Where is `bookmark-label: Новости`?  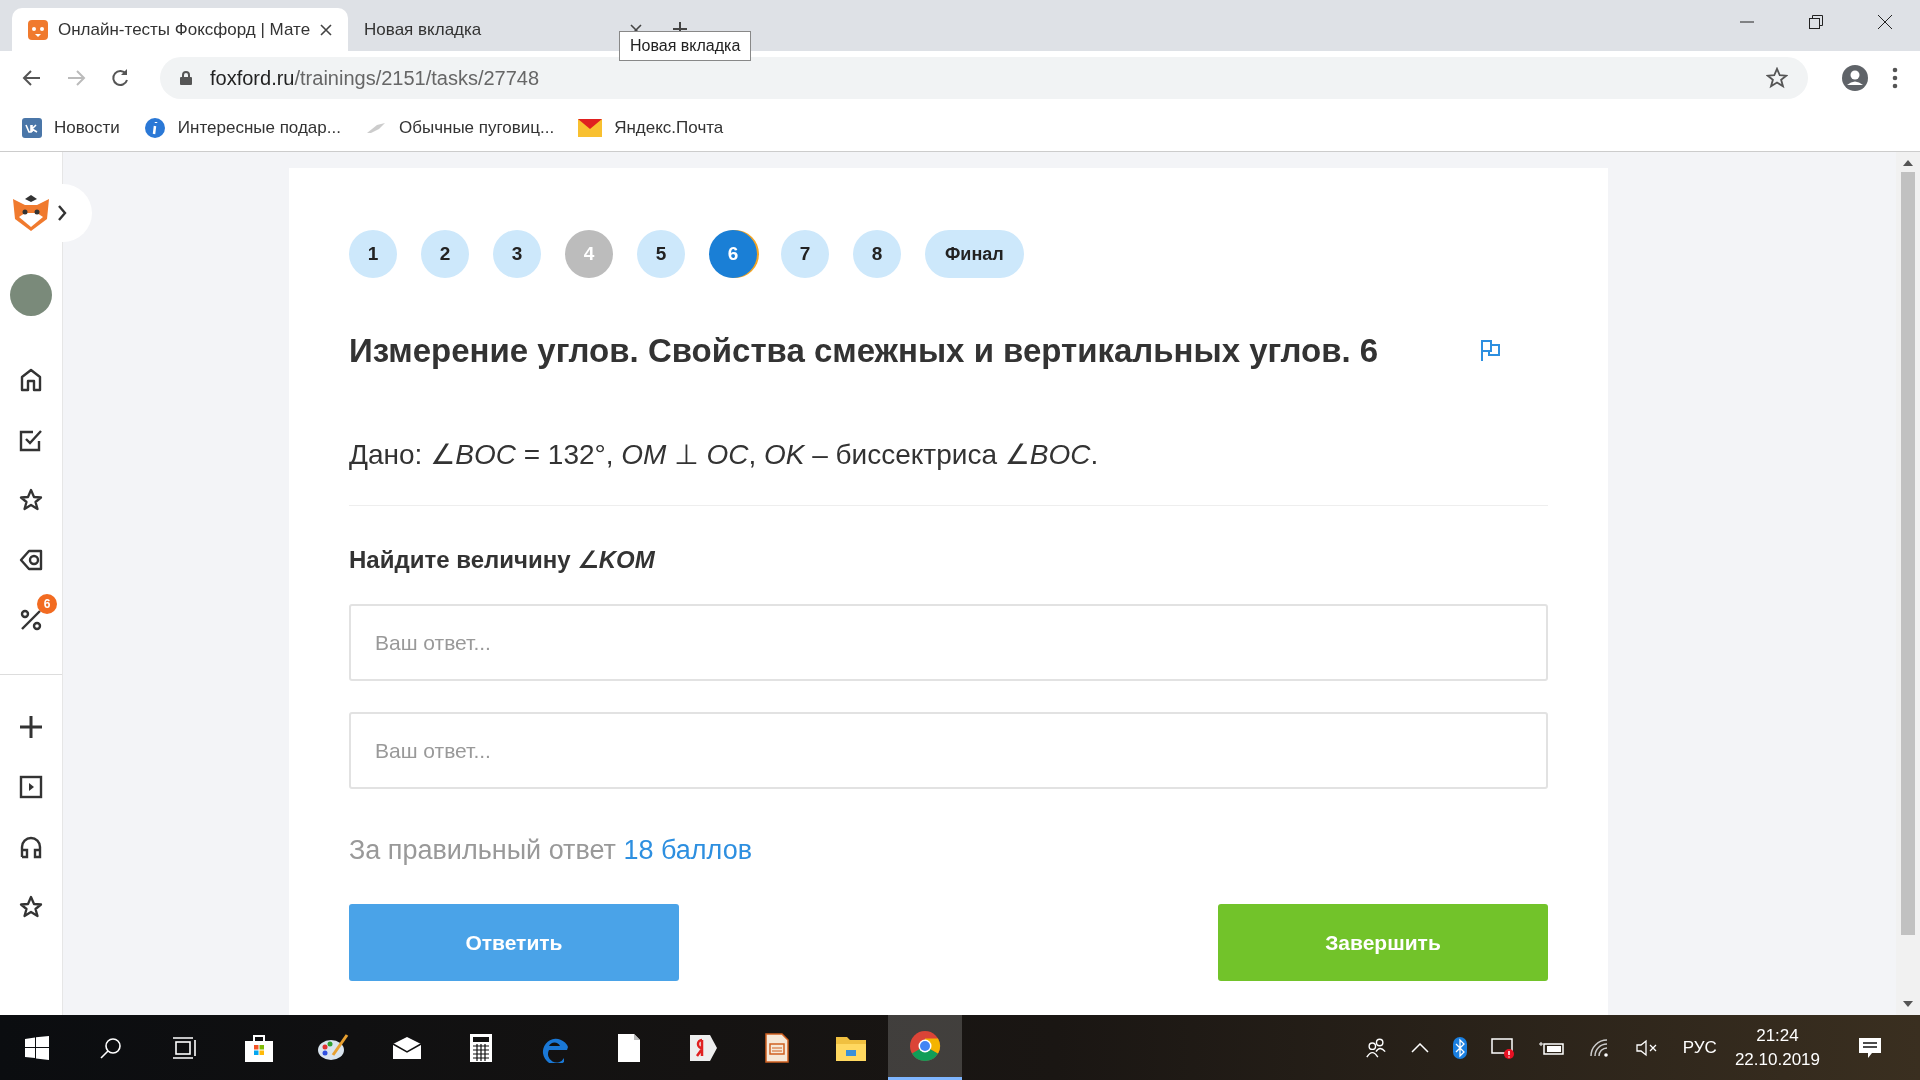
bookmark-label: Новости is located at coordinates (87, 128).